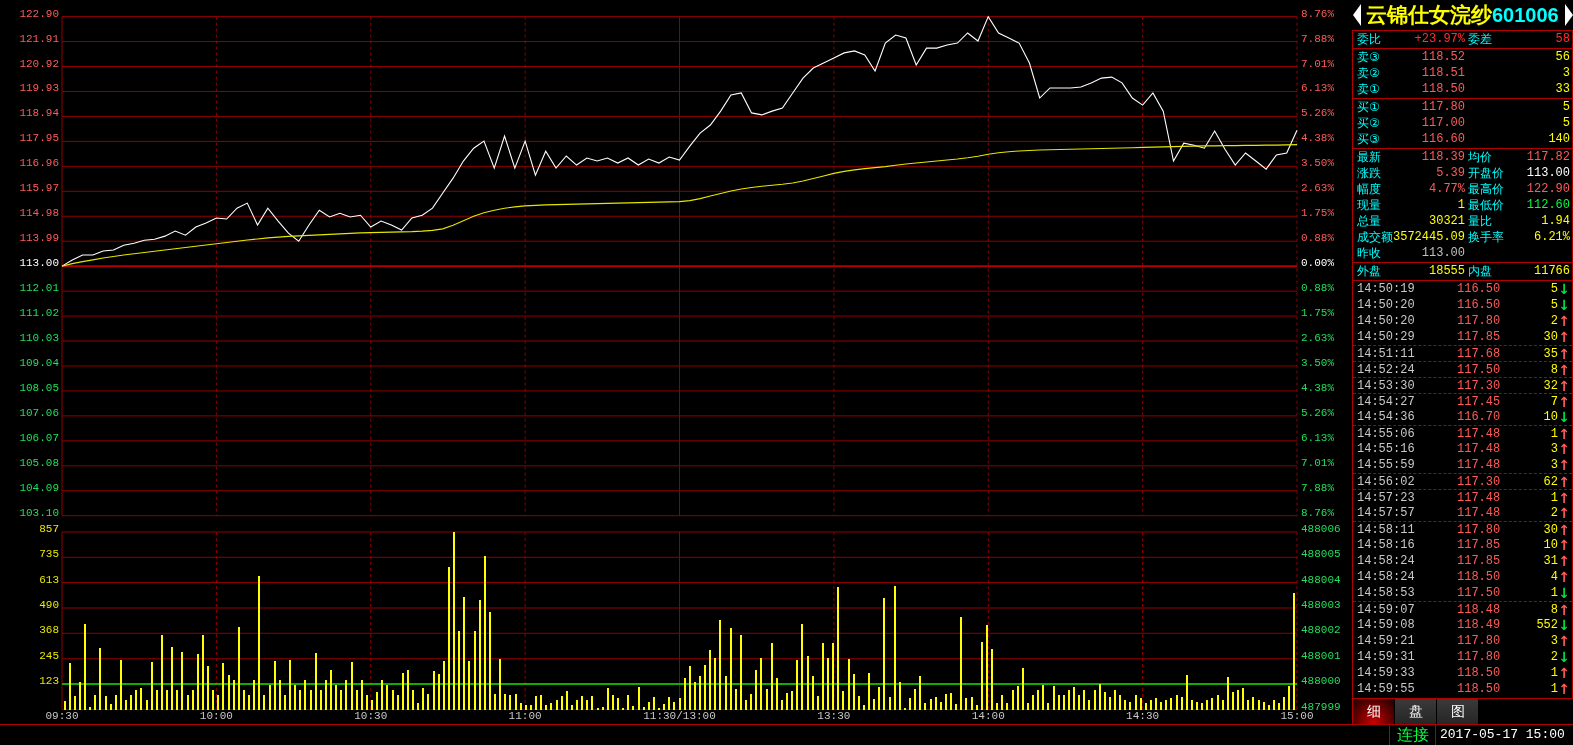 Image resolution: width=1573 pixels, height=745 pixels. I want to click on trade-time: 14:50:19, so click(1386, 289).